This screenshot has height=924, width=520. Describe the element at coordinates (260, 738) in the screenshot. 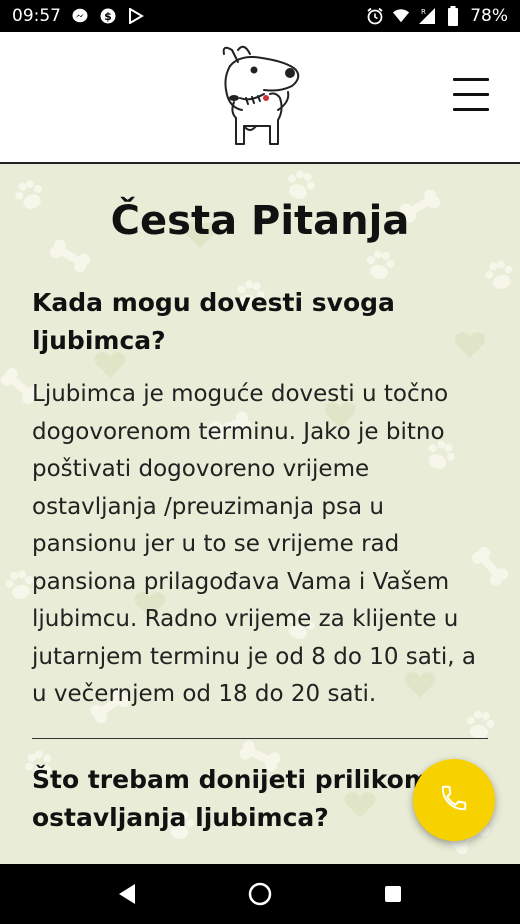

I see `faq-divider` at that location.